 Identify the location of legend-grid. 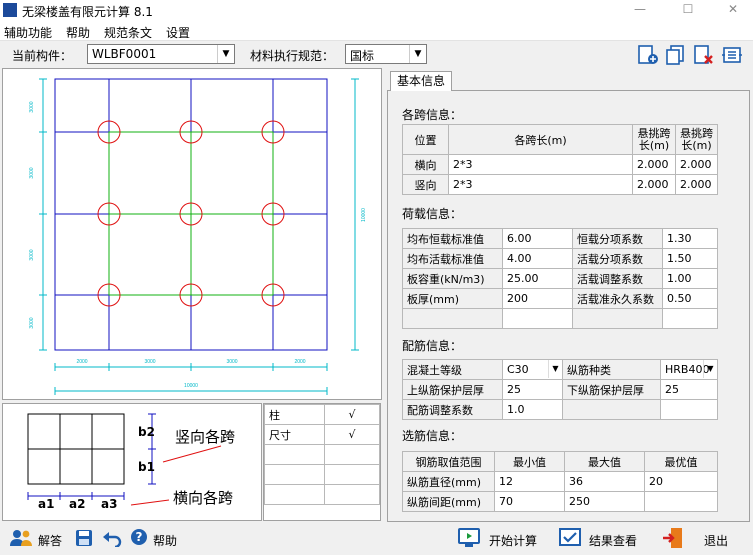
(76, 449).